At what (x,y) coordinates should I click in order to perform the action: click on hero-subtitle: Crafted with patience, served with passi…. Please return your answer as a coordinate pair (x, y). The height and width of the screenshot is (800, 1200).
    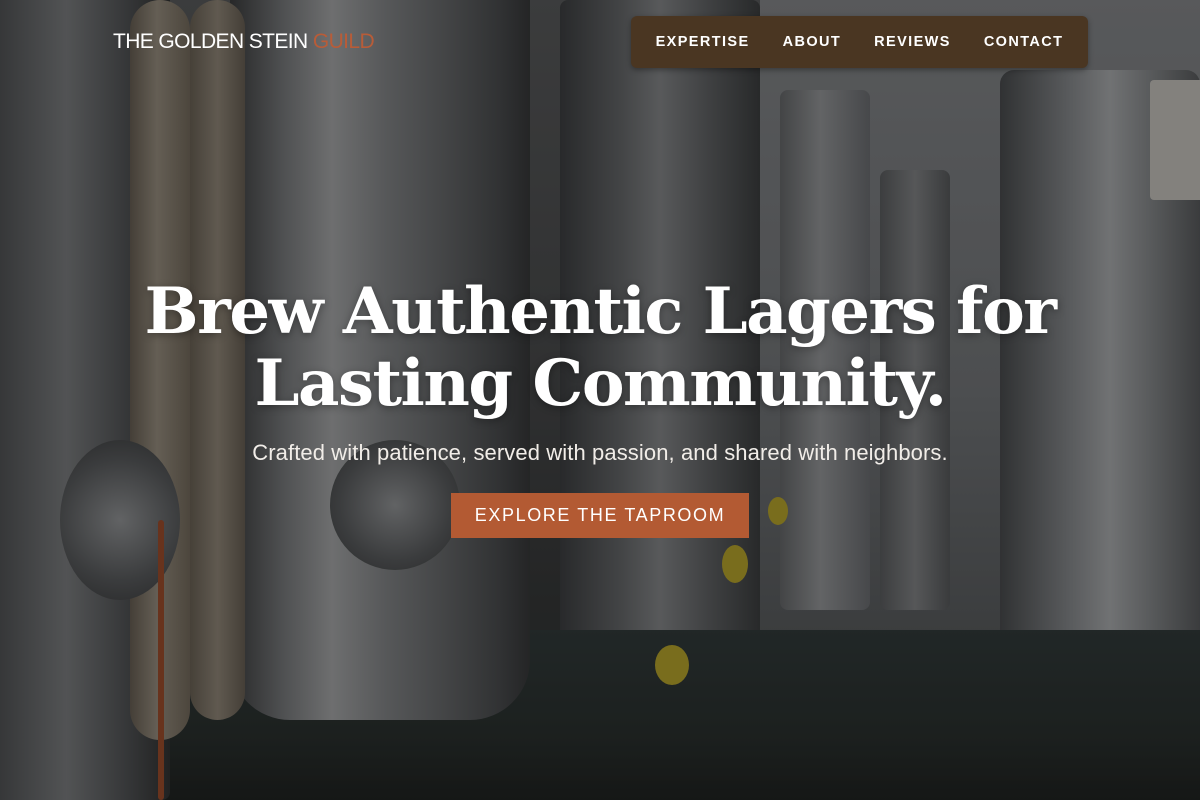
    Looking at the image, I should click on (600, 452).